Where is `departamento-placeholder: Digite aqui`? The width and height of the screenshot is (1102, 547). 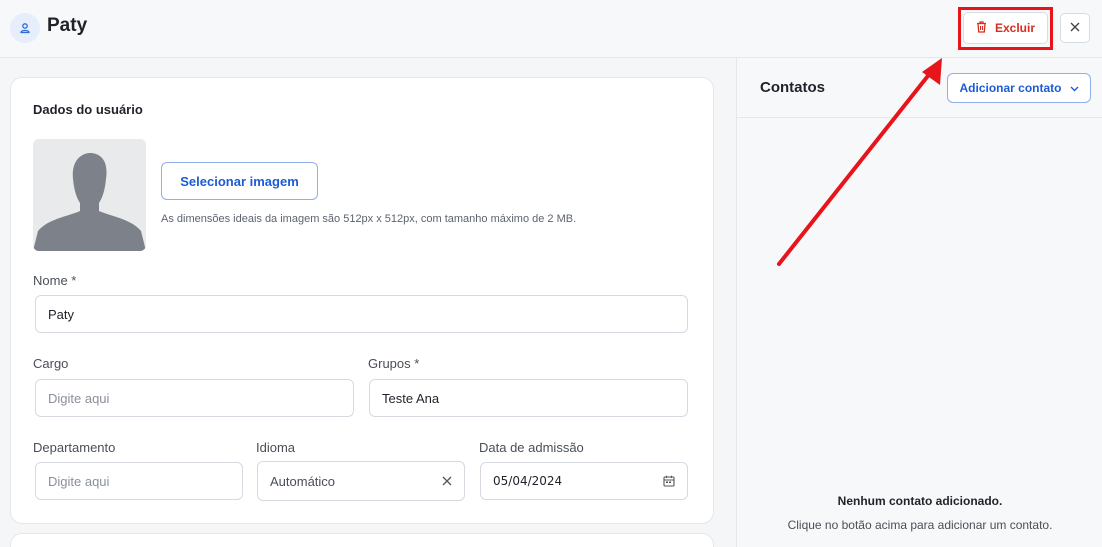 departamento-placeholder: Digite aqui is located at coordinates (79, 481).